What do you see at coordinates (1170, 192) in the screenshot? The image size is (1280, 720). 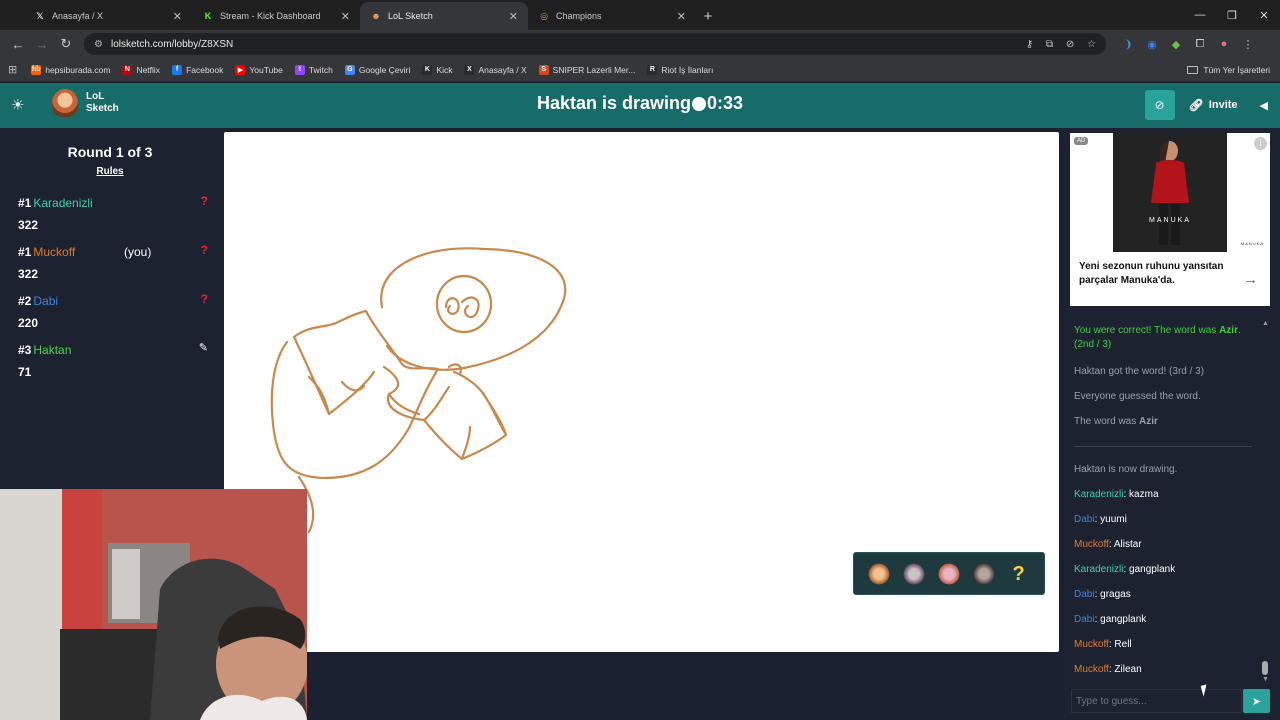 I see `ad-image: MANUKA` at bounding box center [1170, 192].